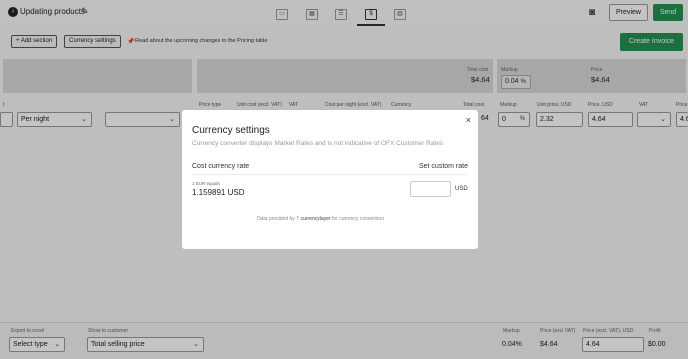  Describe the element at coordinates (276, 219) in the screenshot. I see `provided-by-text: Data provided by` at that location.